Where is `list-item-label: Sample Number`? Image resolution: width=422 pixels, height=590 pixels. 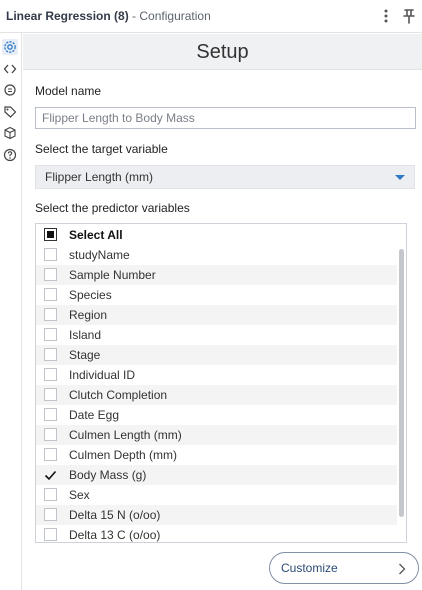 list-item-label: Sample Number is located at coordinates (112, 275).